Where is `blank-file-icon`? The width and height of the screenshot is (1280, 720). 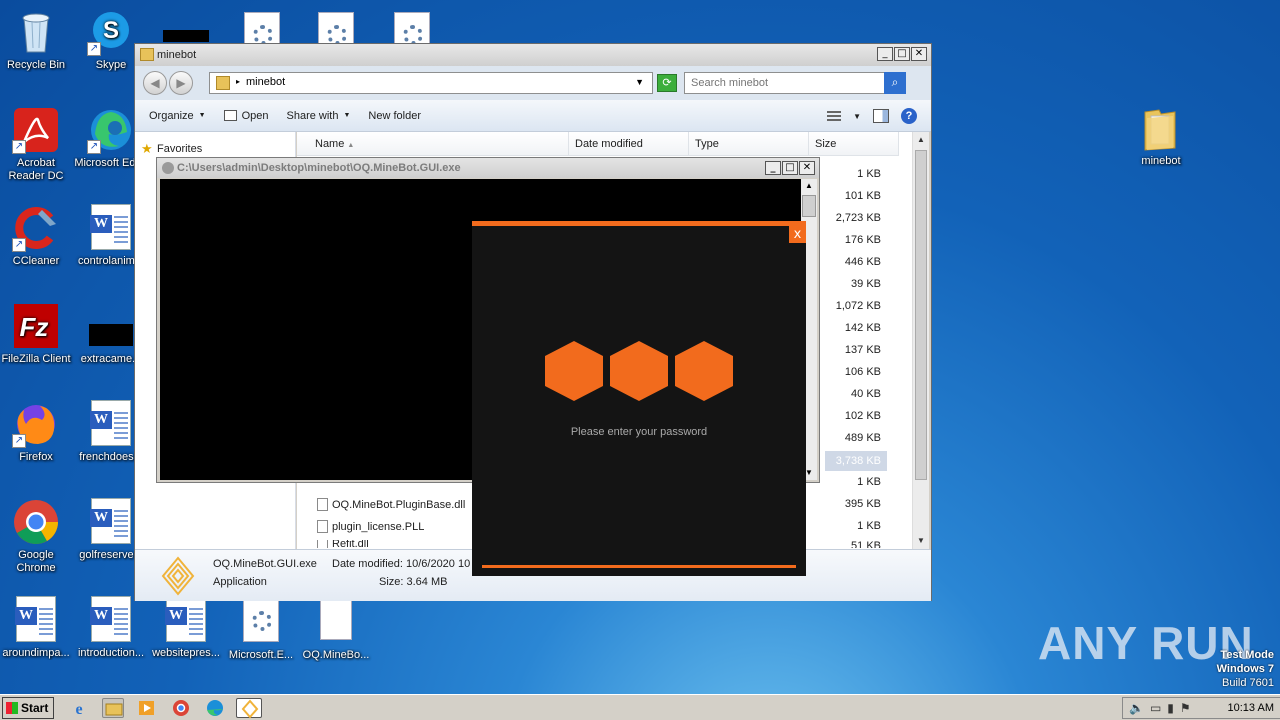 blank-file-icon is located at coordinates (336, 622).